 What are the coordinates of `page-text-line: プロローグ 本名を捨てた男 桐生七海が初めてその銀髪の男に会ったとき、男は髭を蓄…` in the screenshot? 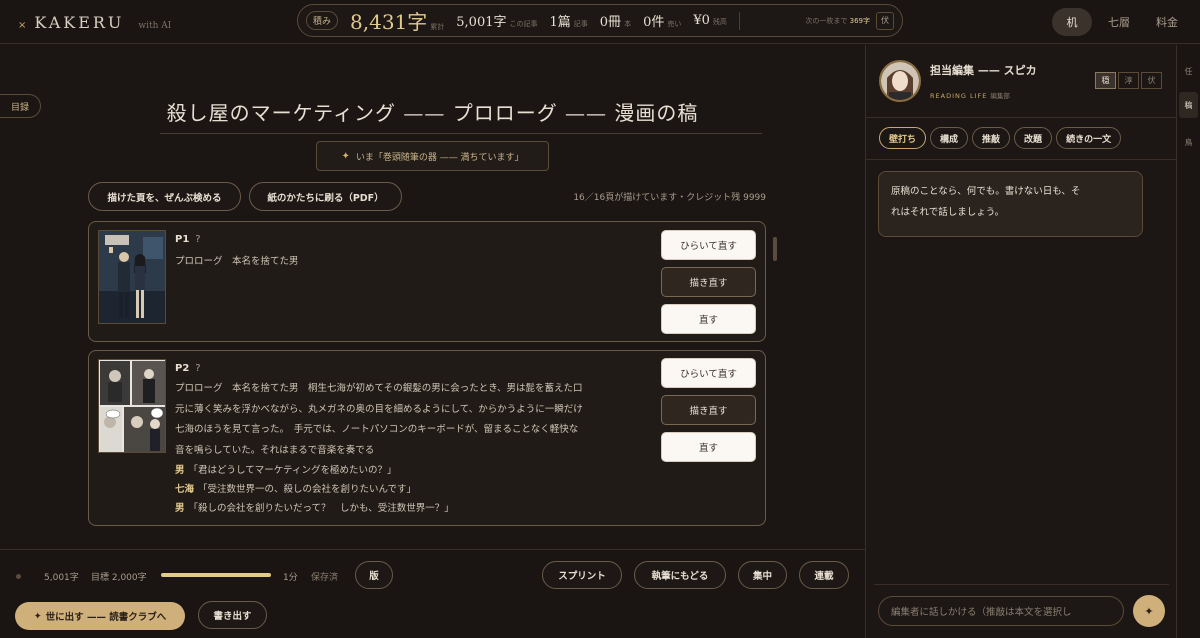 It's located at (379, 388).